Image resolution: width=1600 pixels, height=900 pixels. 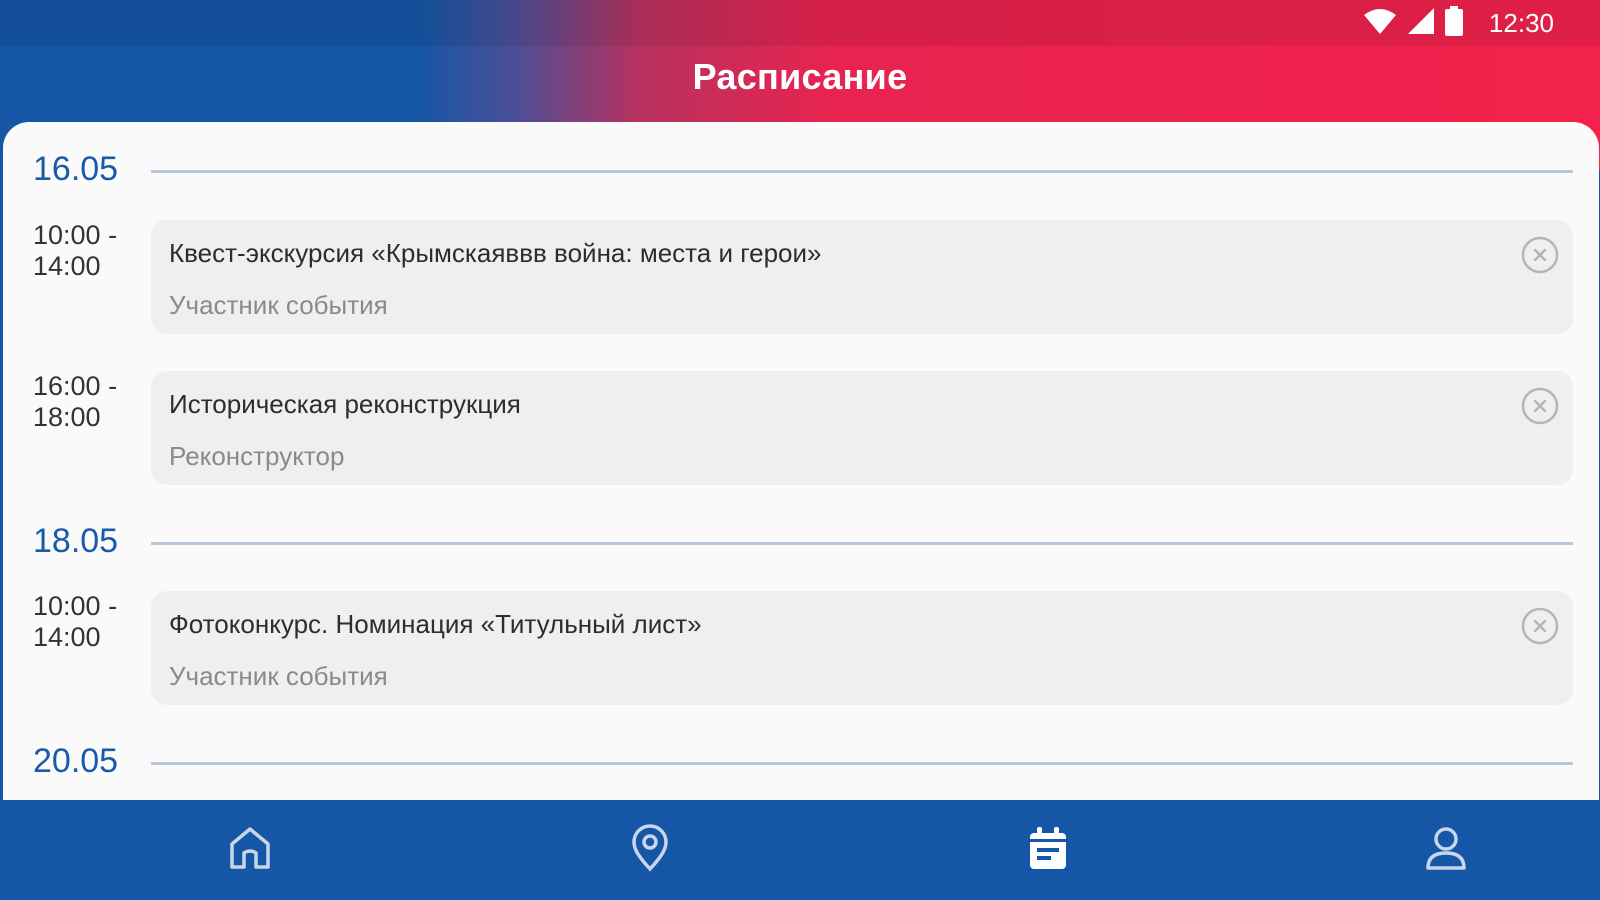 I want to click on calendar-icon, so click(x=1048, y=850).